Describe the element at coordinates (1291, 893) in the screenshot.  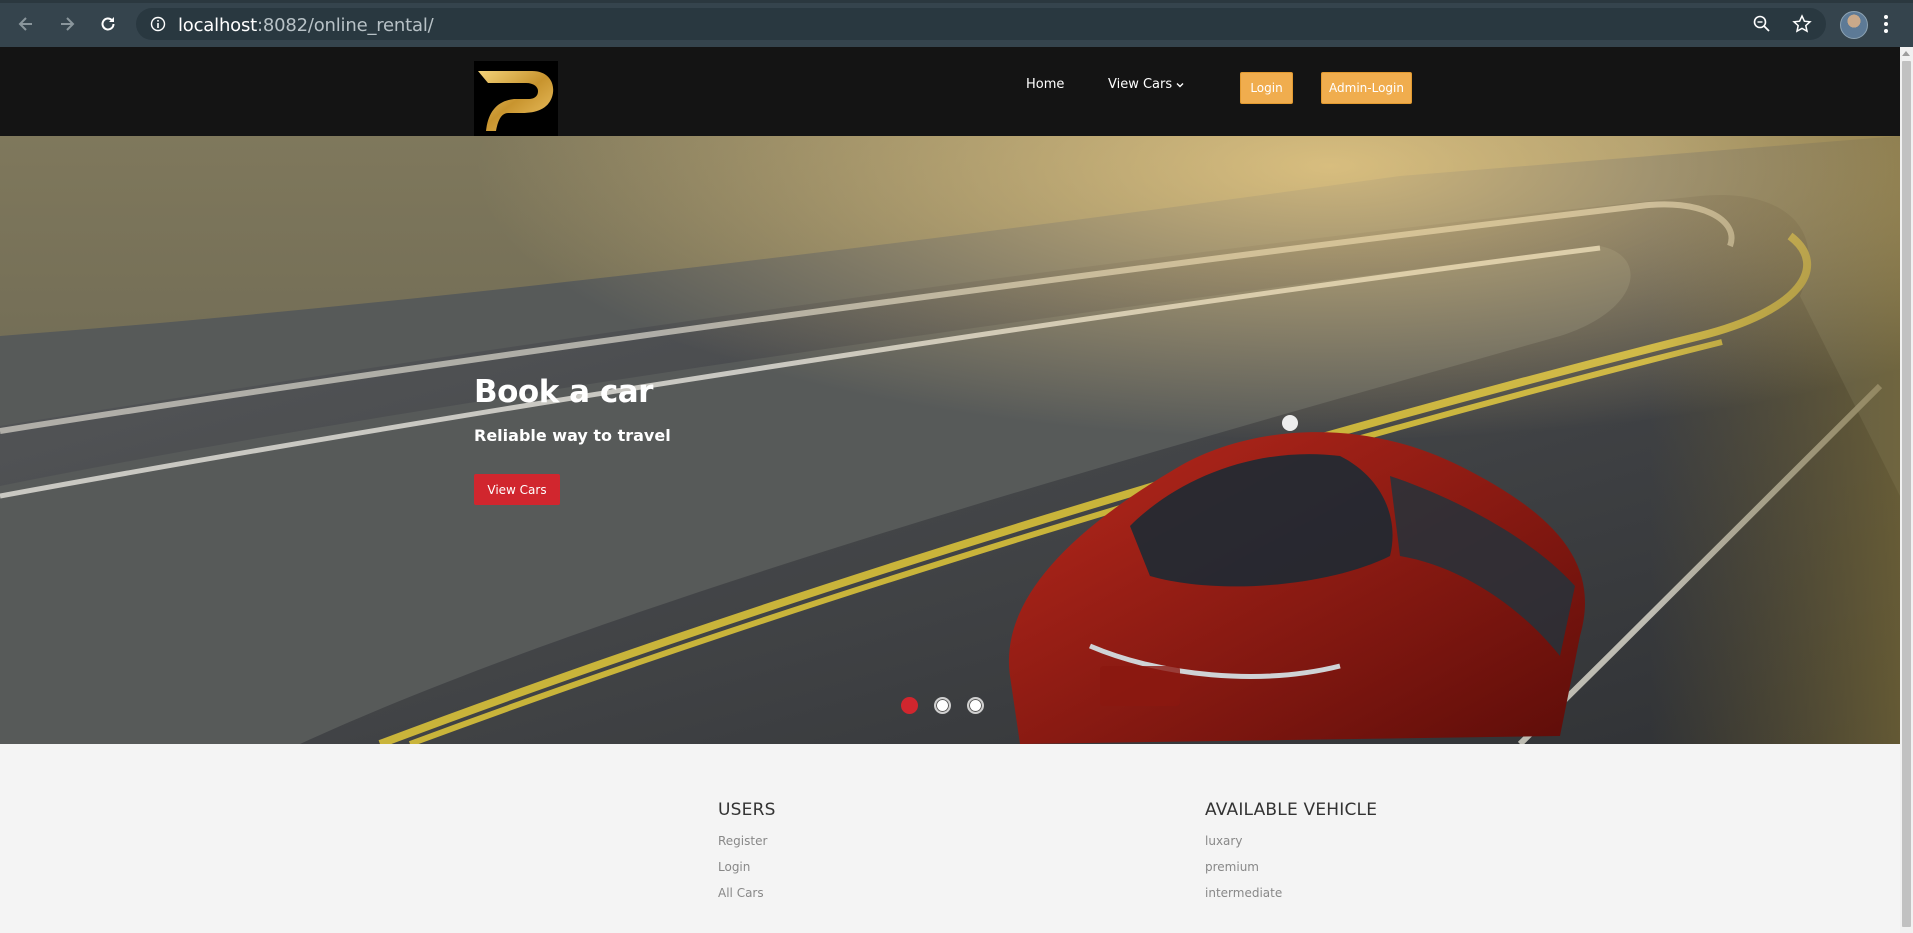
I see `footer-intermediate-link: intermediate` at that location.